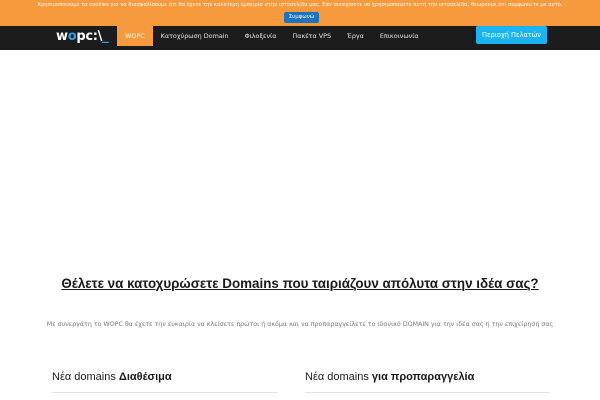  What do you see at coordinates (145, 377) in the screenshot?
I see `available-domains-bold: Διαθέσιμα` at bounding box center [145, 377].